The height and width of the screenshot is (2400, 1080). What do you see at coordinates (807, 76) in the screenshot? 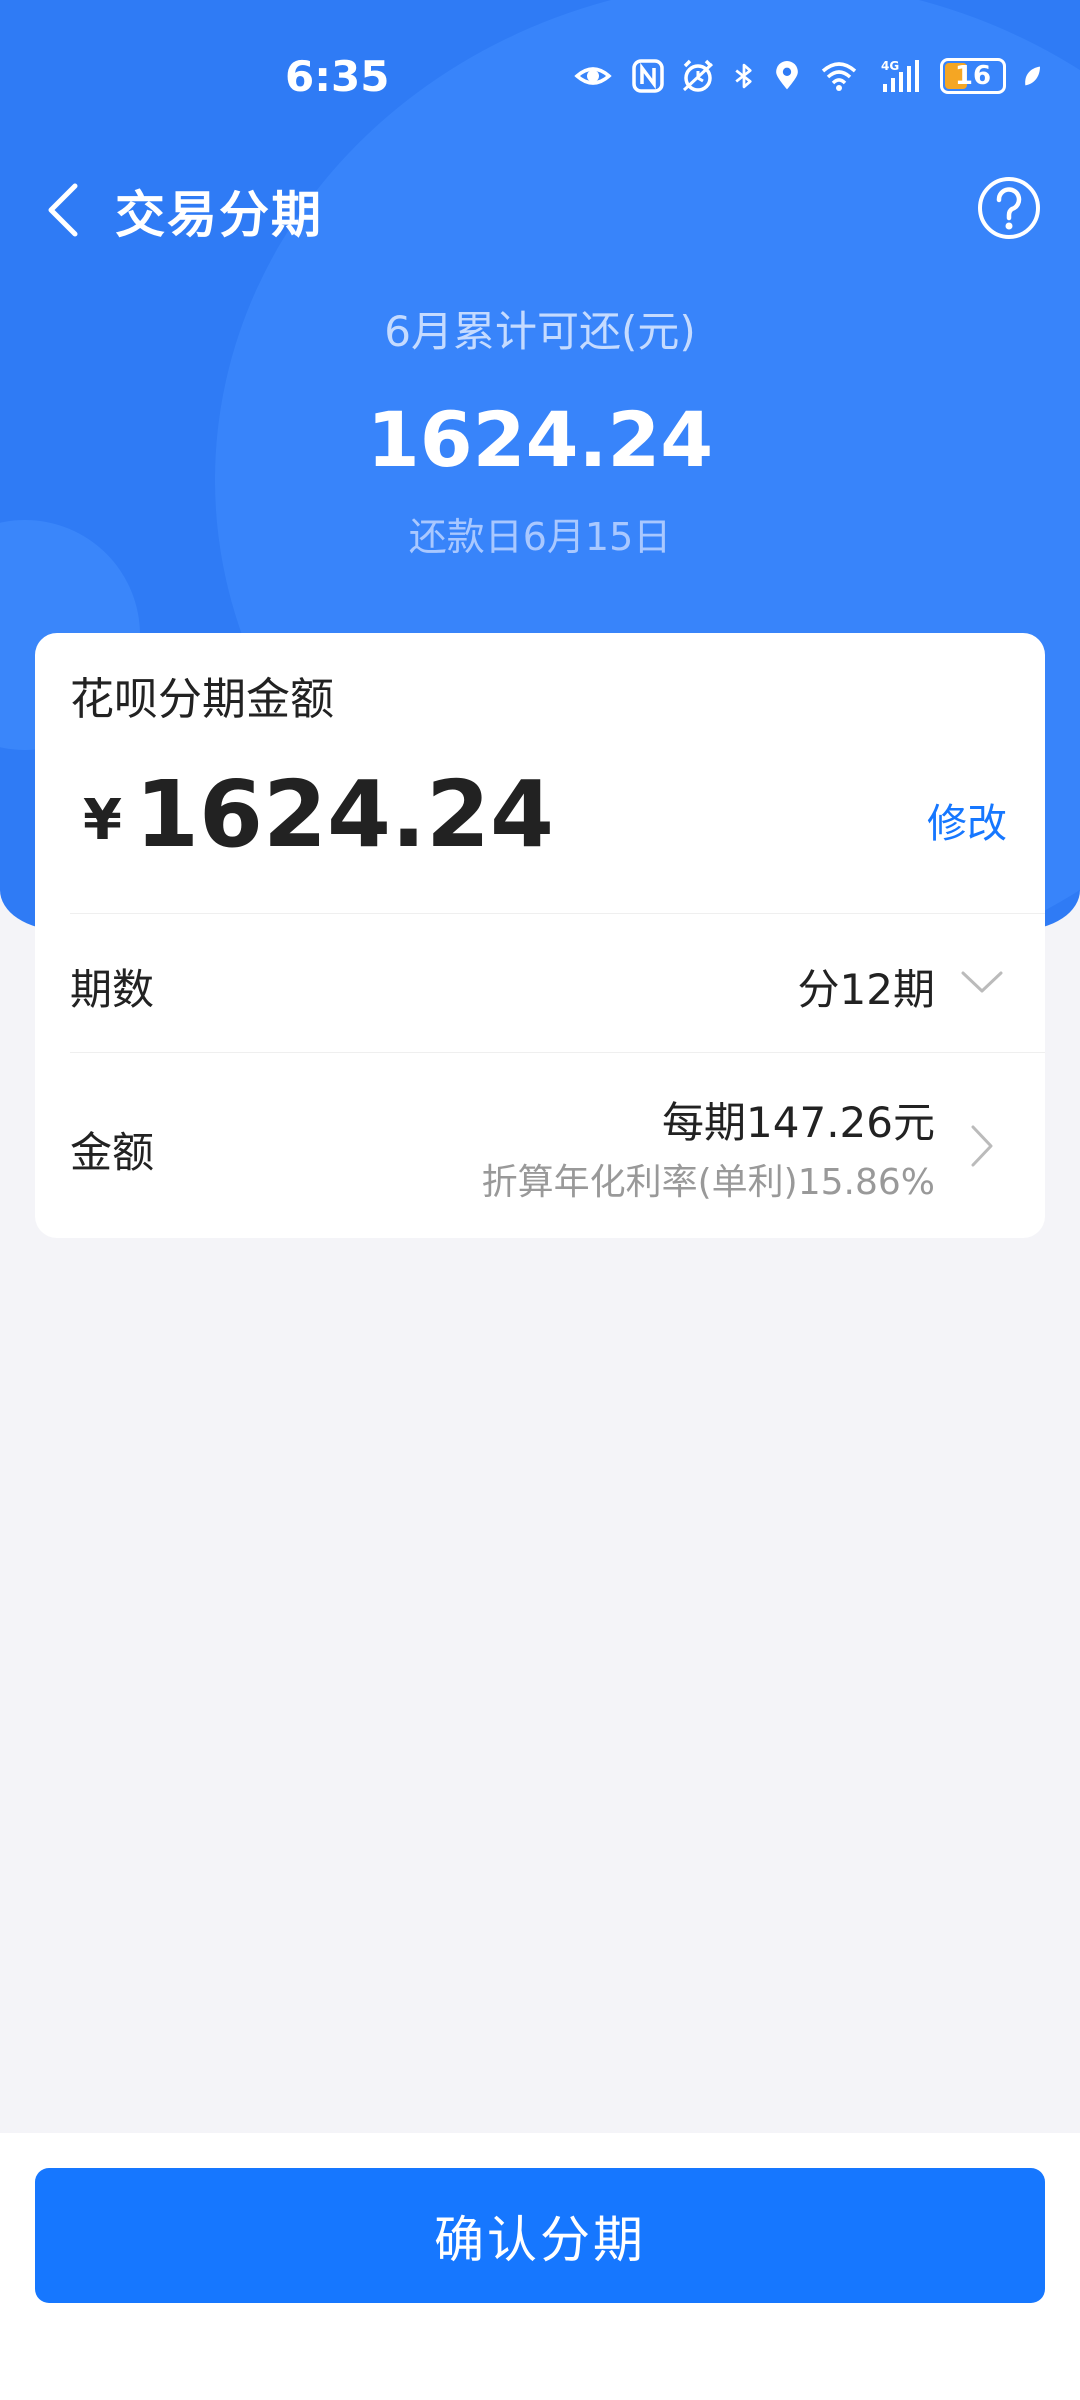
I see `status-icons: 4G 16` at bounding box center [807, 76].